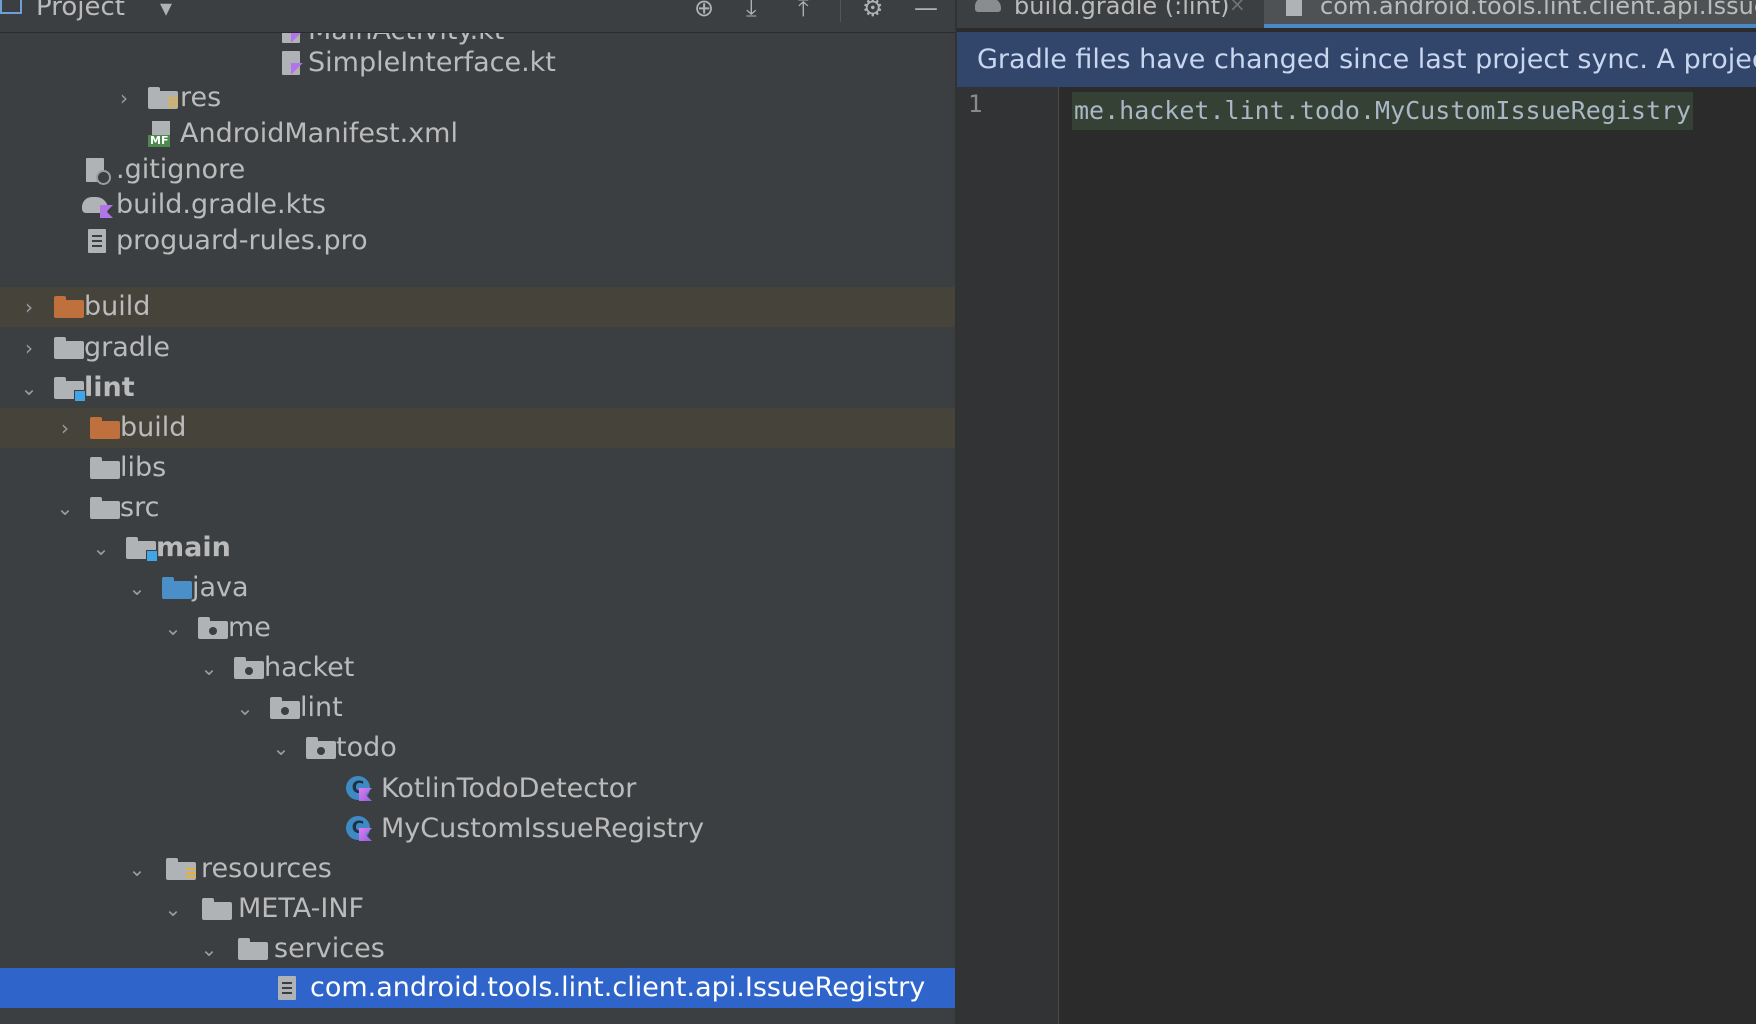 This screenshot has width=1756, height=1024. What do you see at coordinates (803, 11) in the screenshot?
I see `collapse-all-icon: ⤒` at bounding box center [803, 11].